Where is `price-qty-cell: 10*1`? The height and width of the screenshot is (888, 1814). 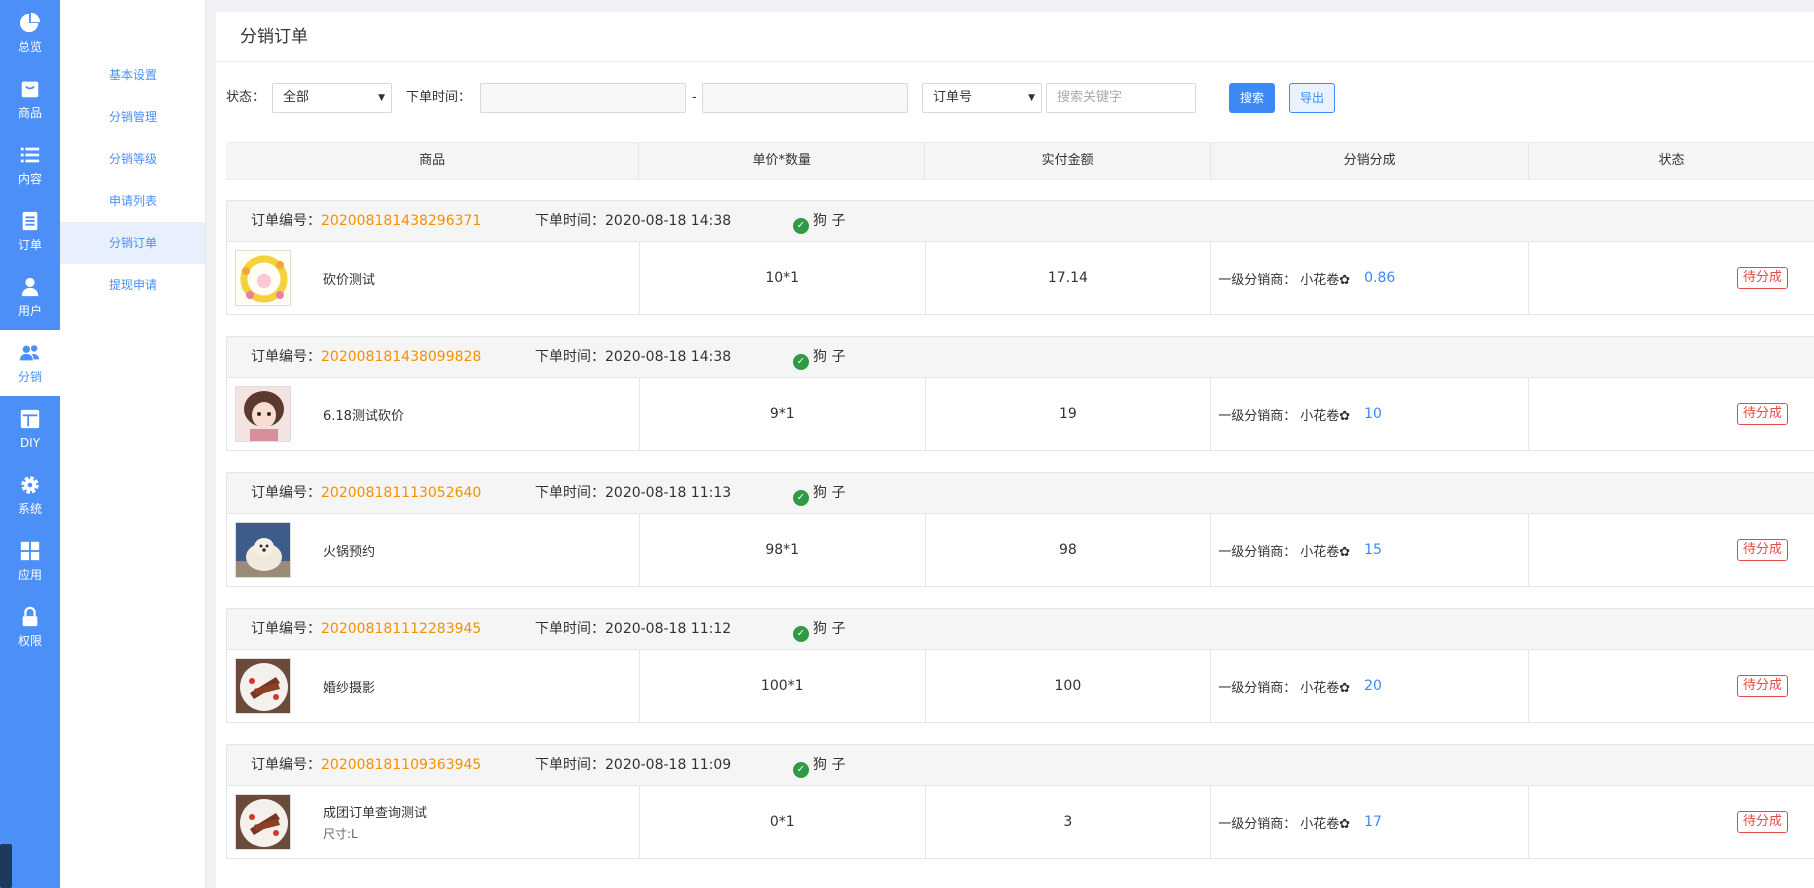 price-qty-cell: 10*1 is located at coordinates (783, 278).